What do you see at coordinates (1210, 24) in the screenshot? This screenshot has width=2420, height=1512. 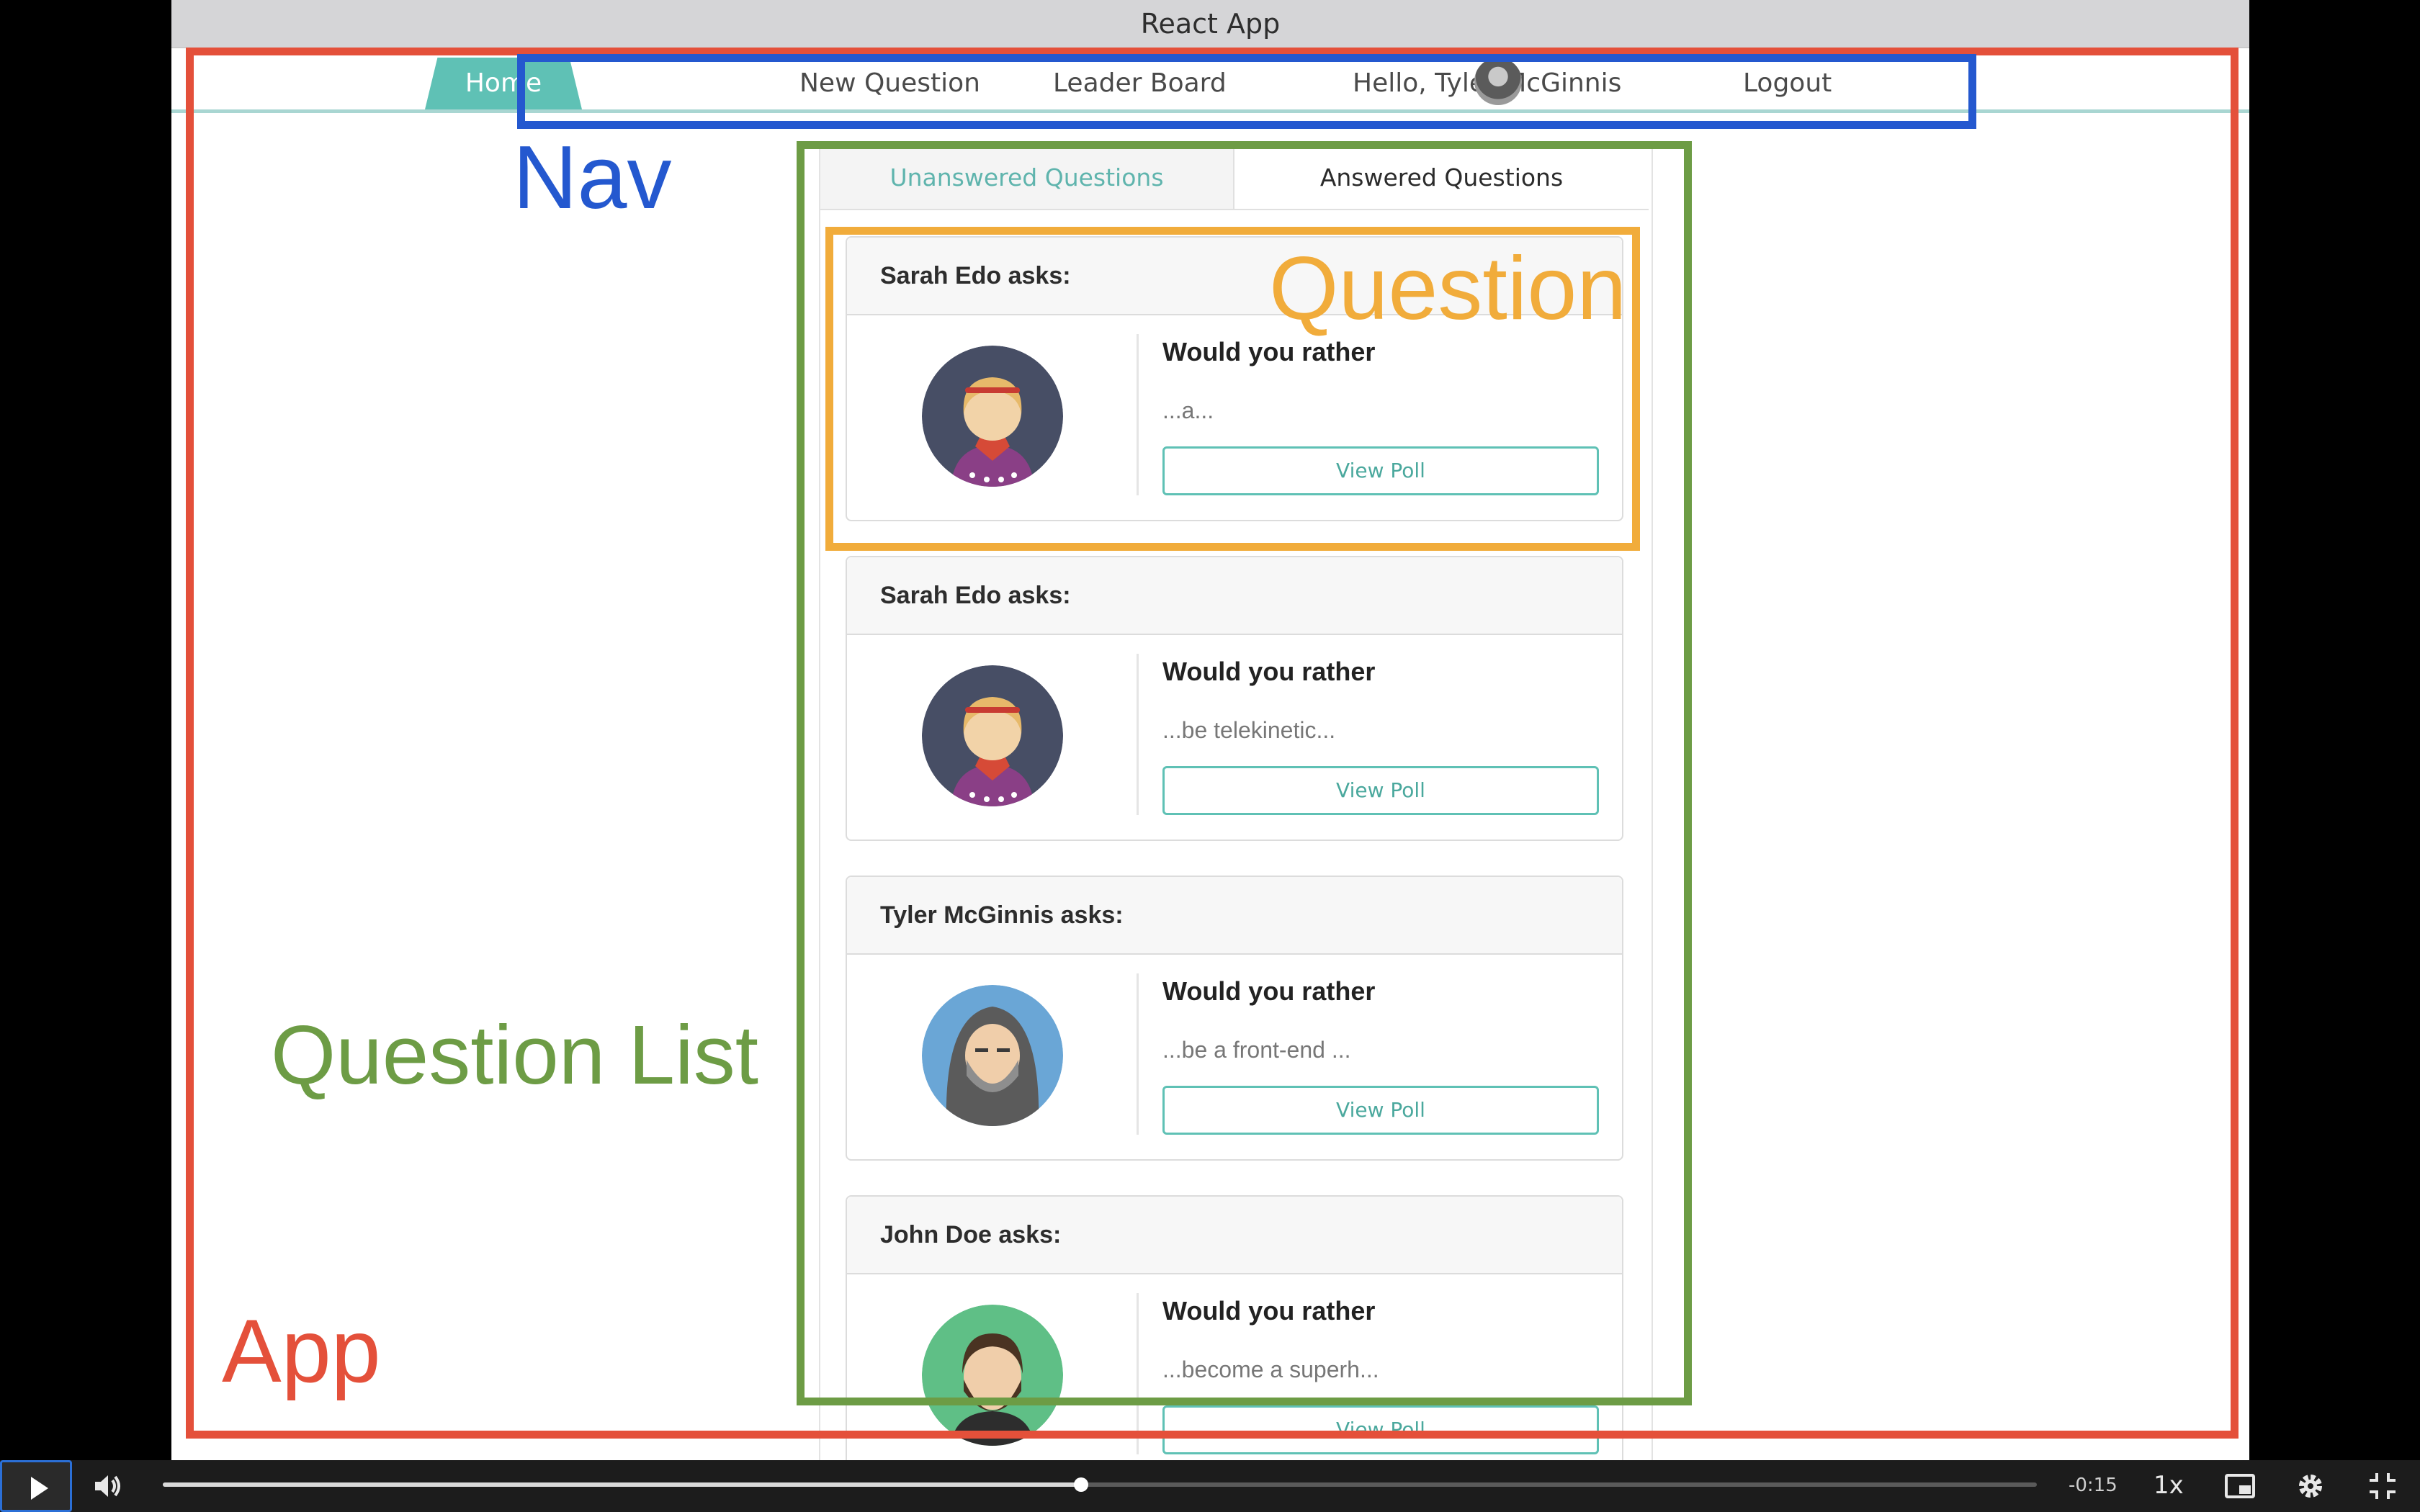 I see `window-title: React App` at bounding box center [1210, 24].